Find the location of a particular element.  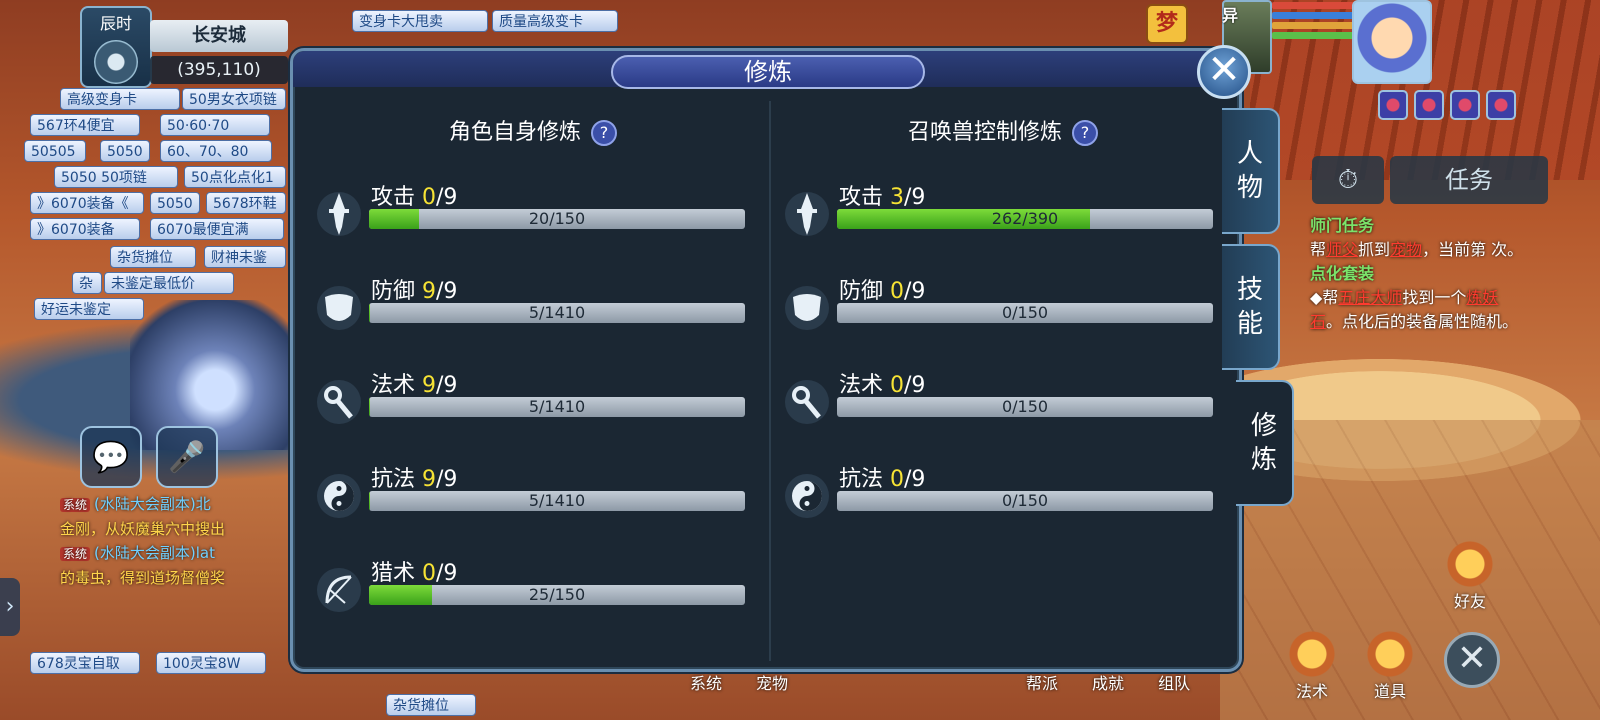

shield-icon is located at coordinates (339, 308).